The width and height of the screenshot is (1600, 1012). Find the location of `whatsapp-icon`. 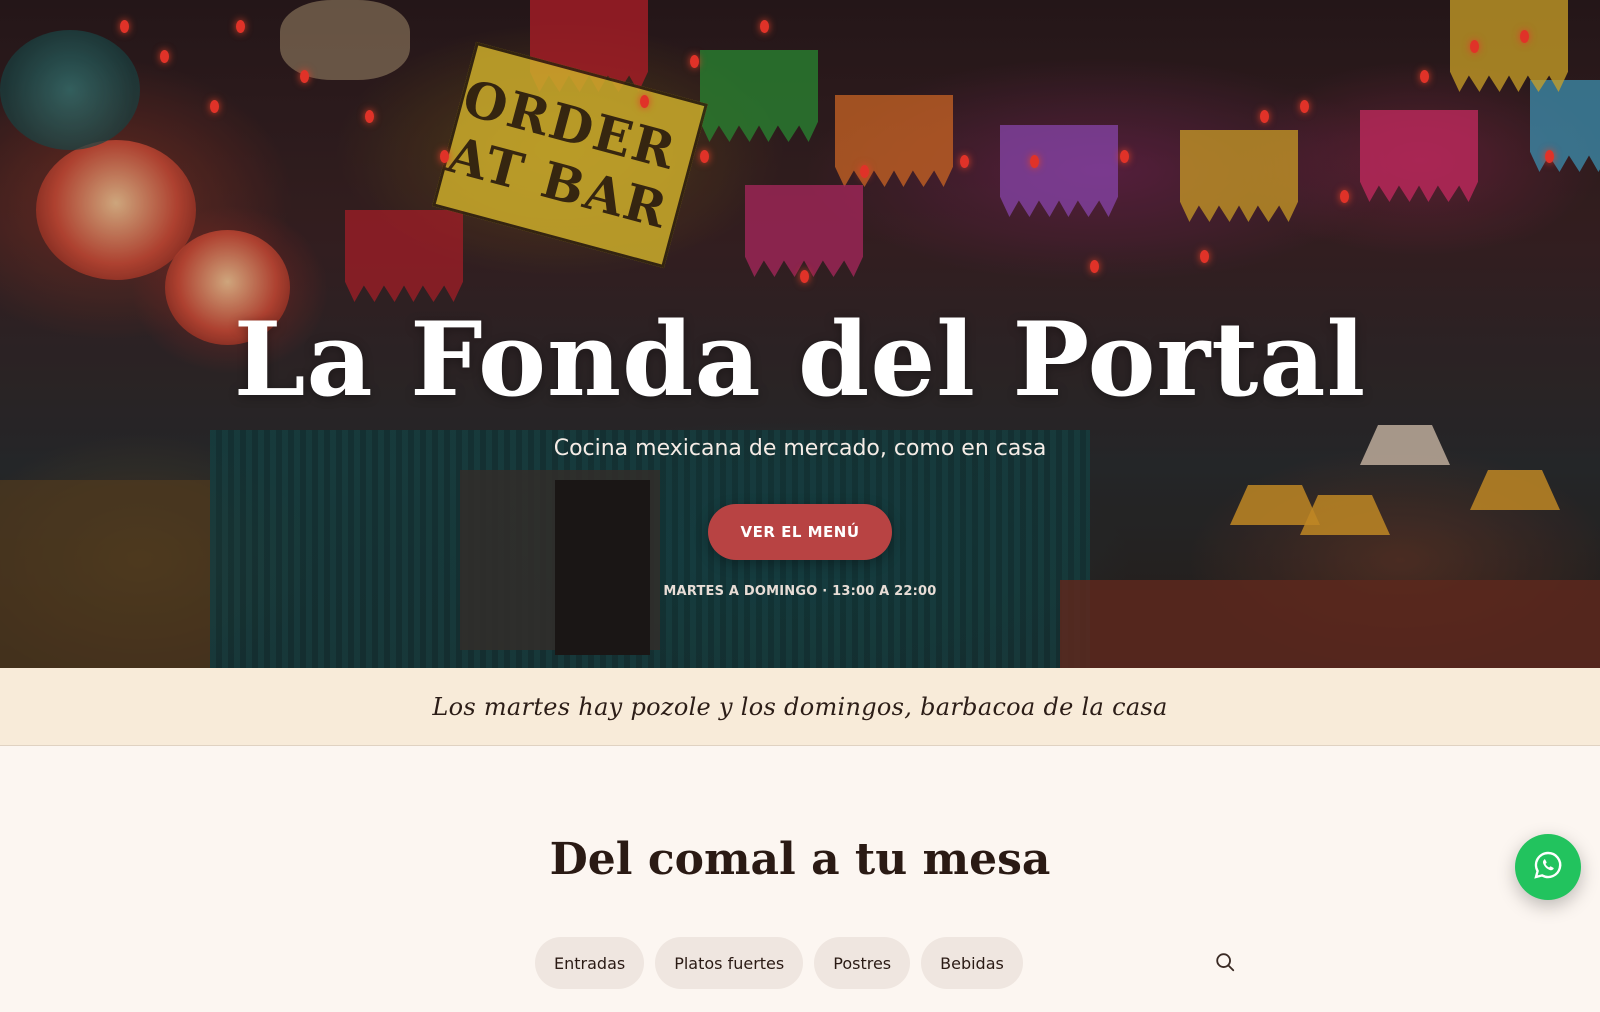

whatsapp-icon is located at coordinates (1548, 867).